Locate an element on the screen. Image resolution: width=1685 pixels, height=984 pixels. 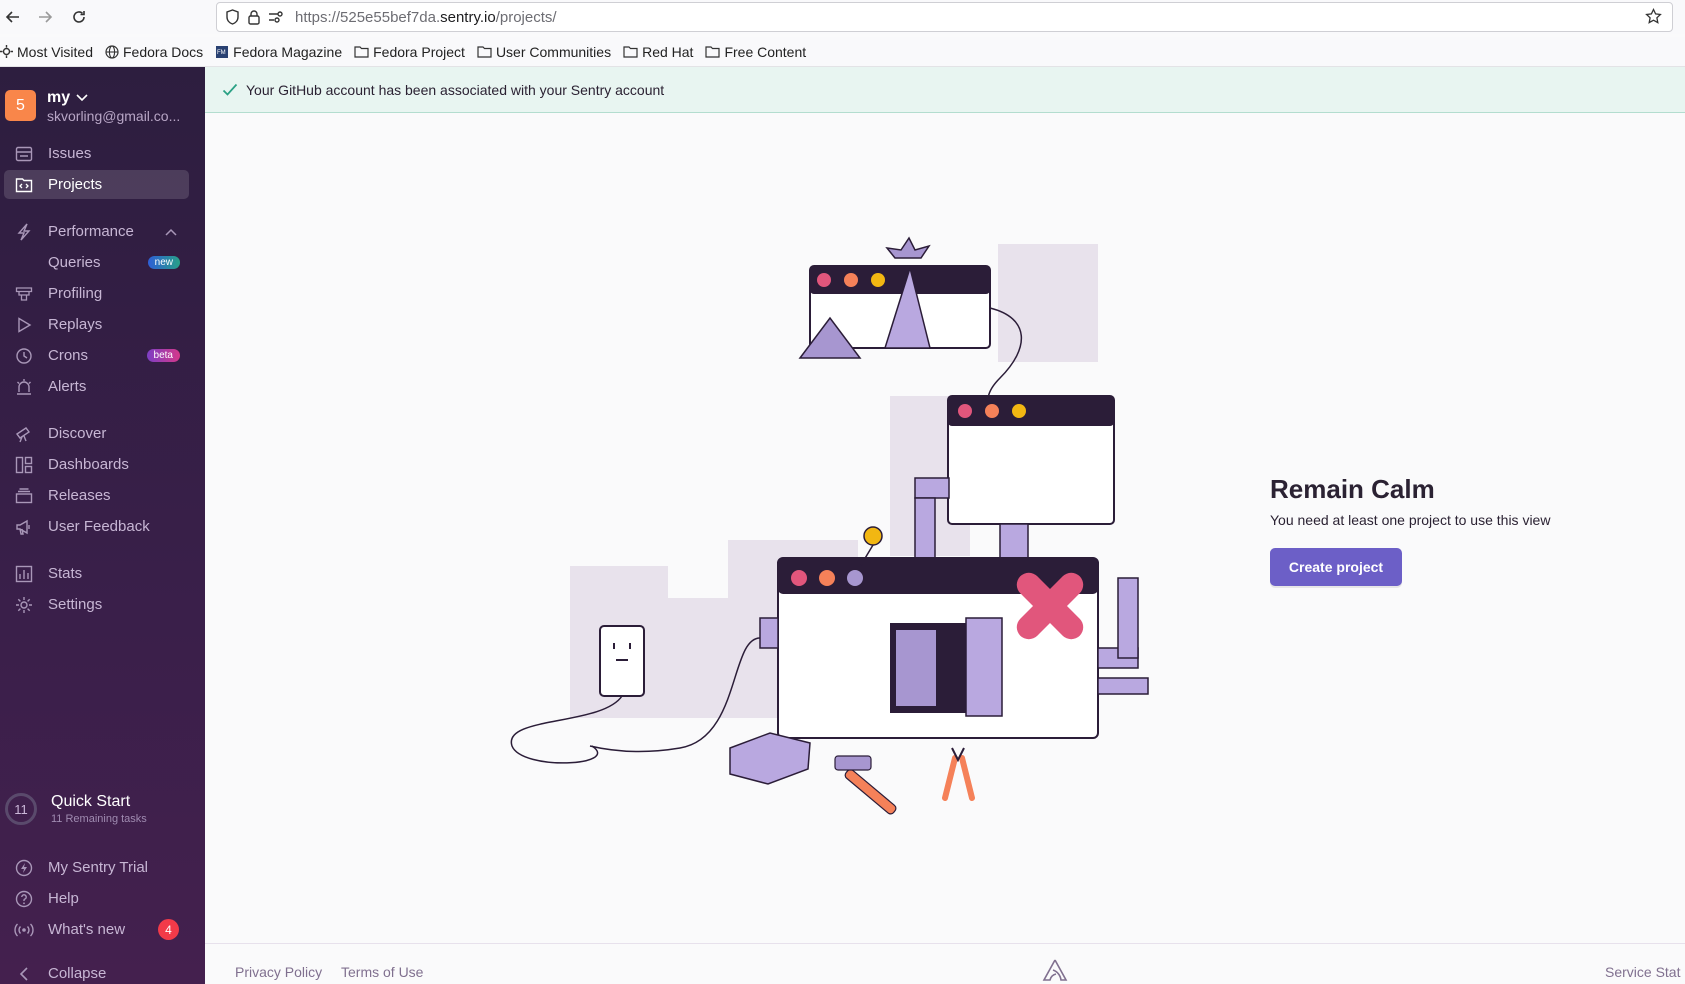
bookmark-user-communities: User Communities is located at coordinates (544, 52).